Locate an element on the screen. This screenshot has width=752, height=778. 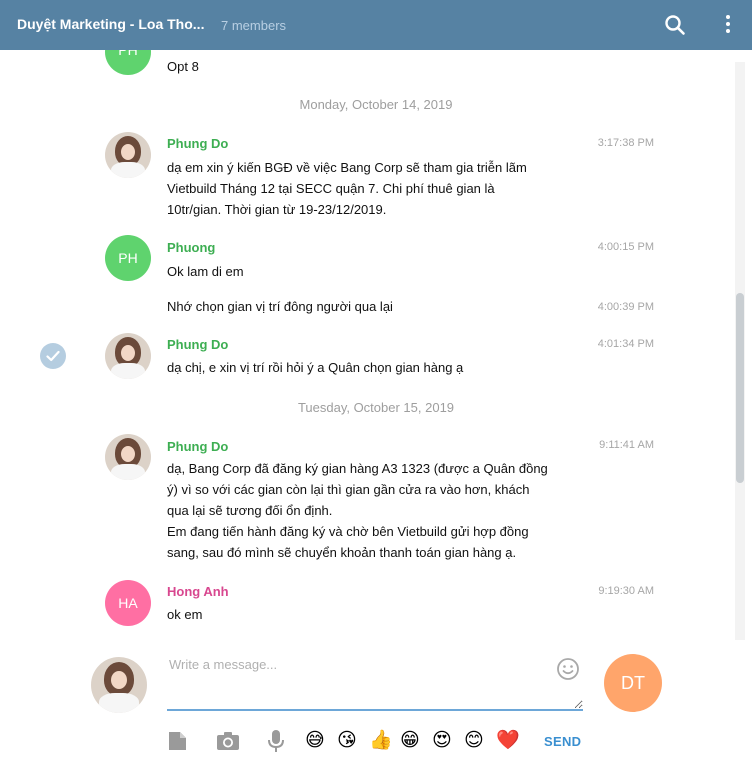
selected-check-icon is located at coordinates (53, 356).